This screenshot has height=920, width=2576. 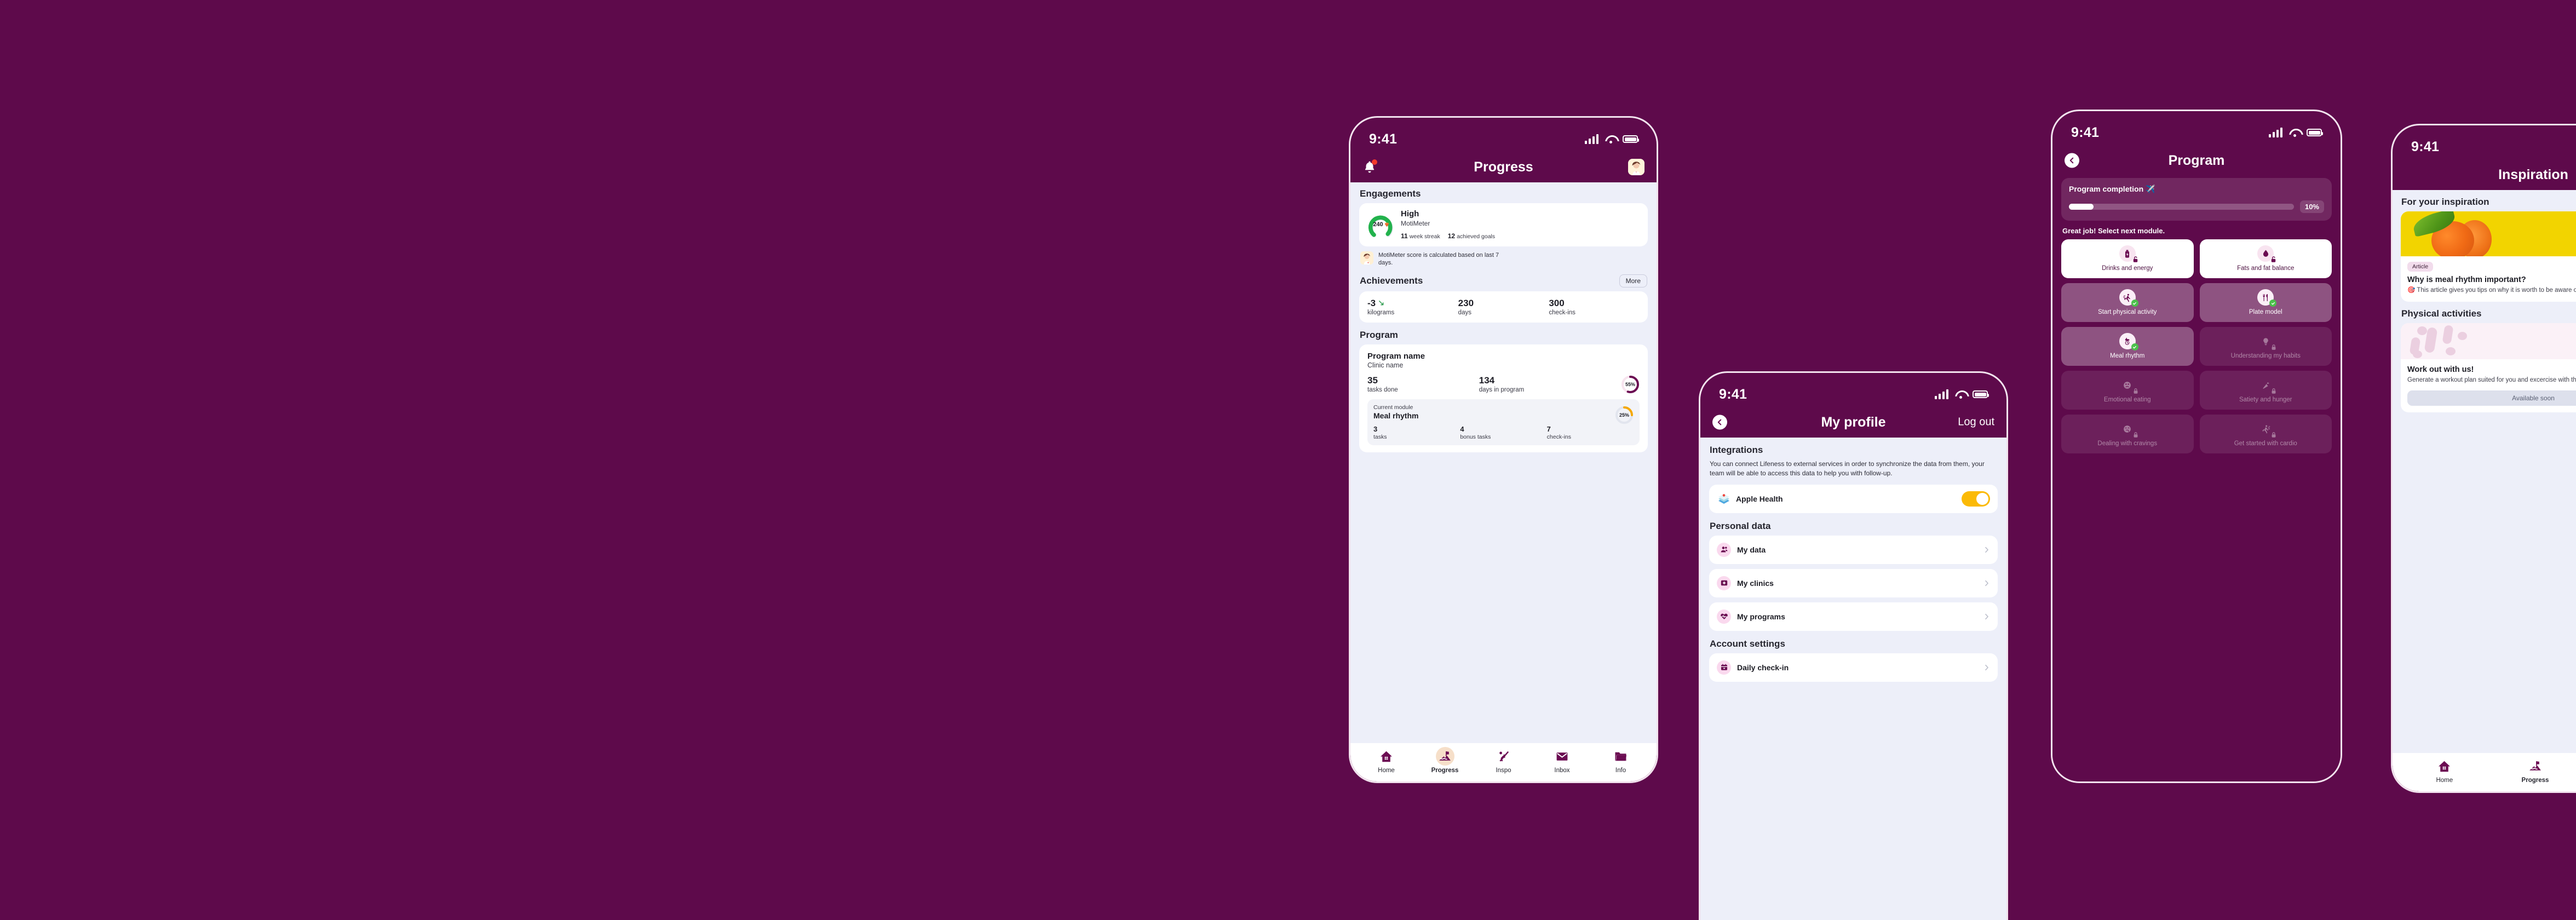 I want to click on gem-icon, so click(x=1386, y=225).